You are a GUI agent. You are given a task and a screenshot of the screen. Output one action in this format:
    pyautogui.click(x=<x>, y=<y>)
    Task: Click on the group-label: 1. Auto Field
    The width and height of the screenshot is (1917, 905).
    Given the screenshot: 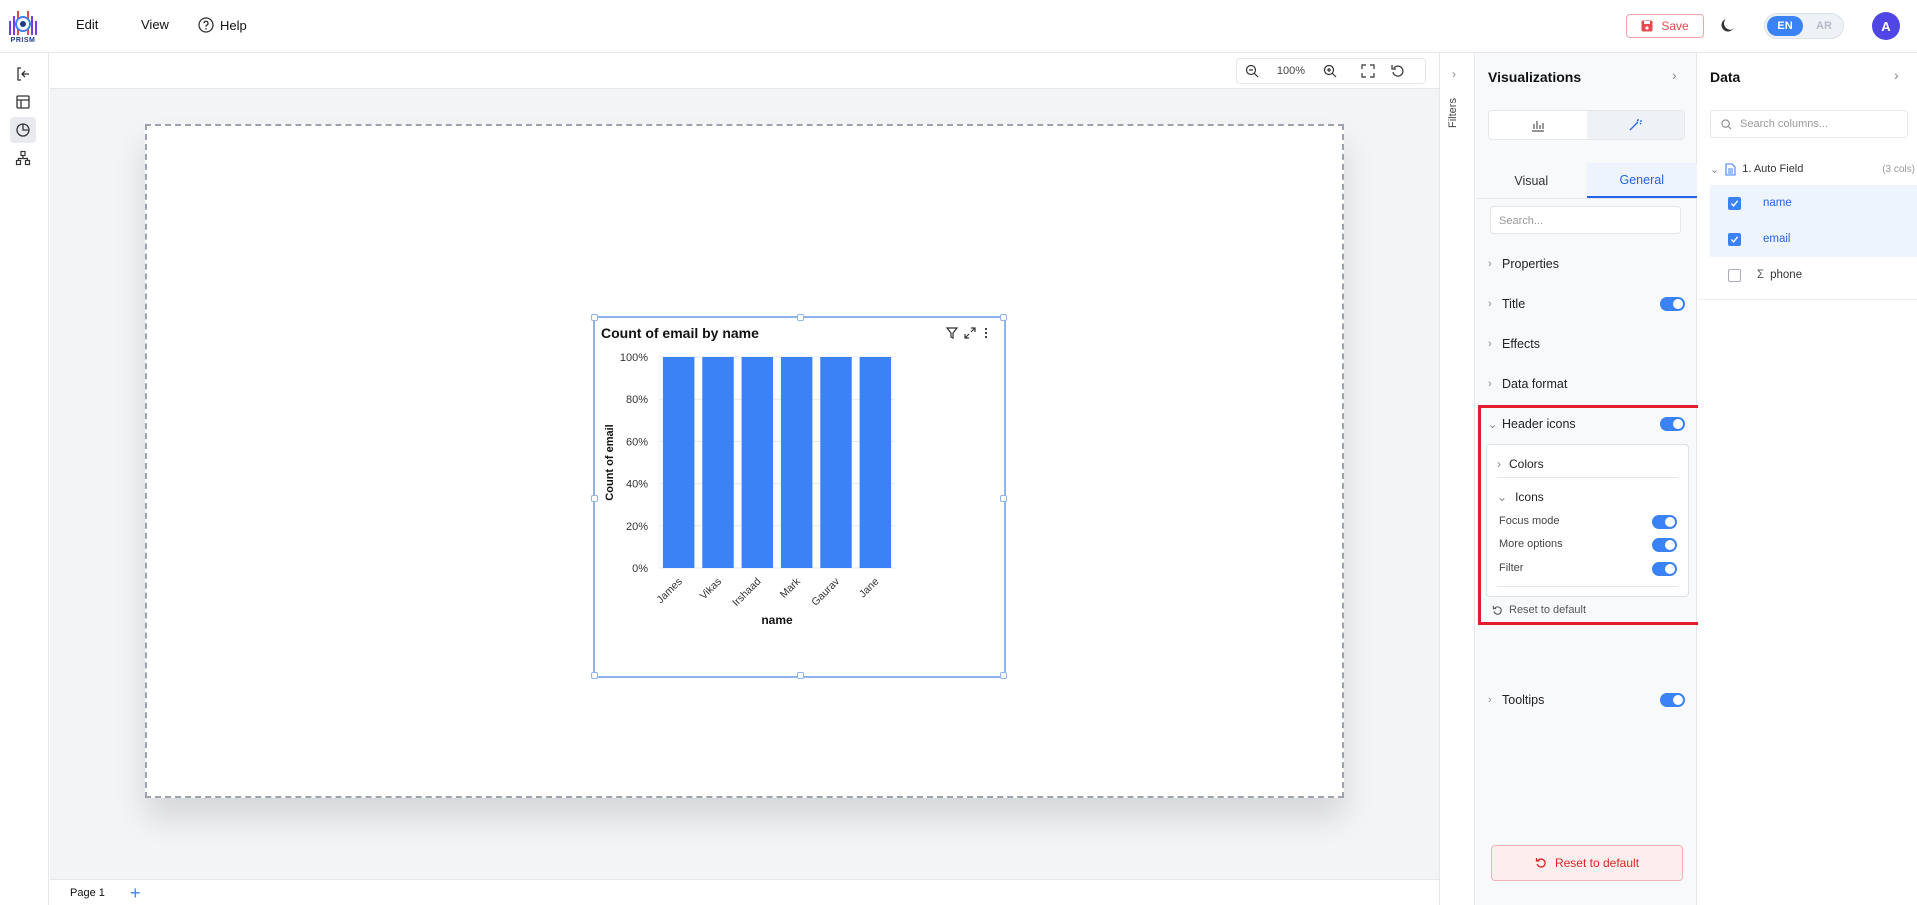 What is the action you would take?
    pyautogui.click(x=1773, y=169)
    